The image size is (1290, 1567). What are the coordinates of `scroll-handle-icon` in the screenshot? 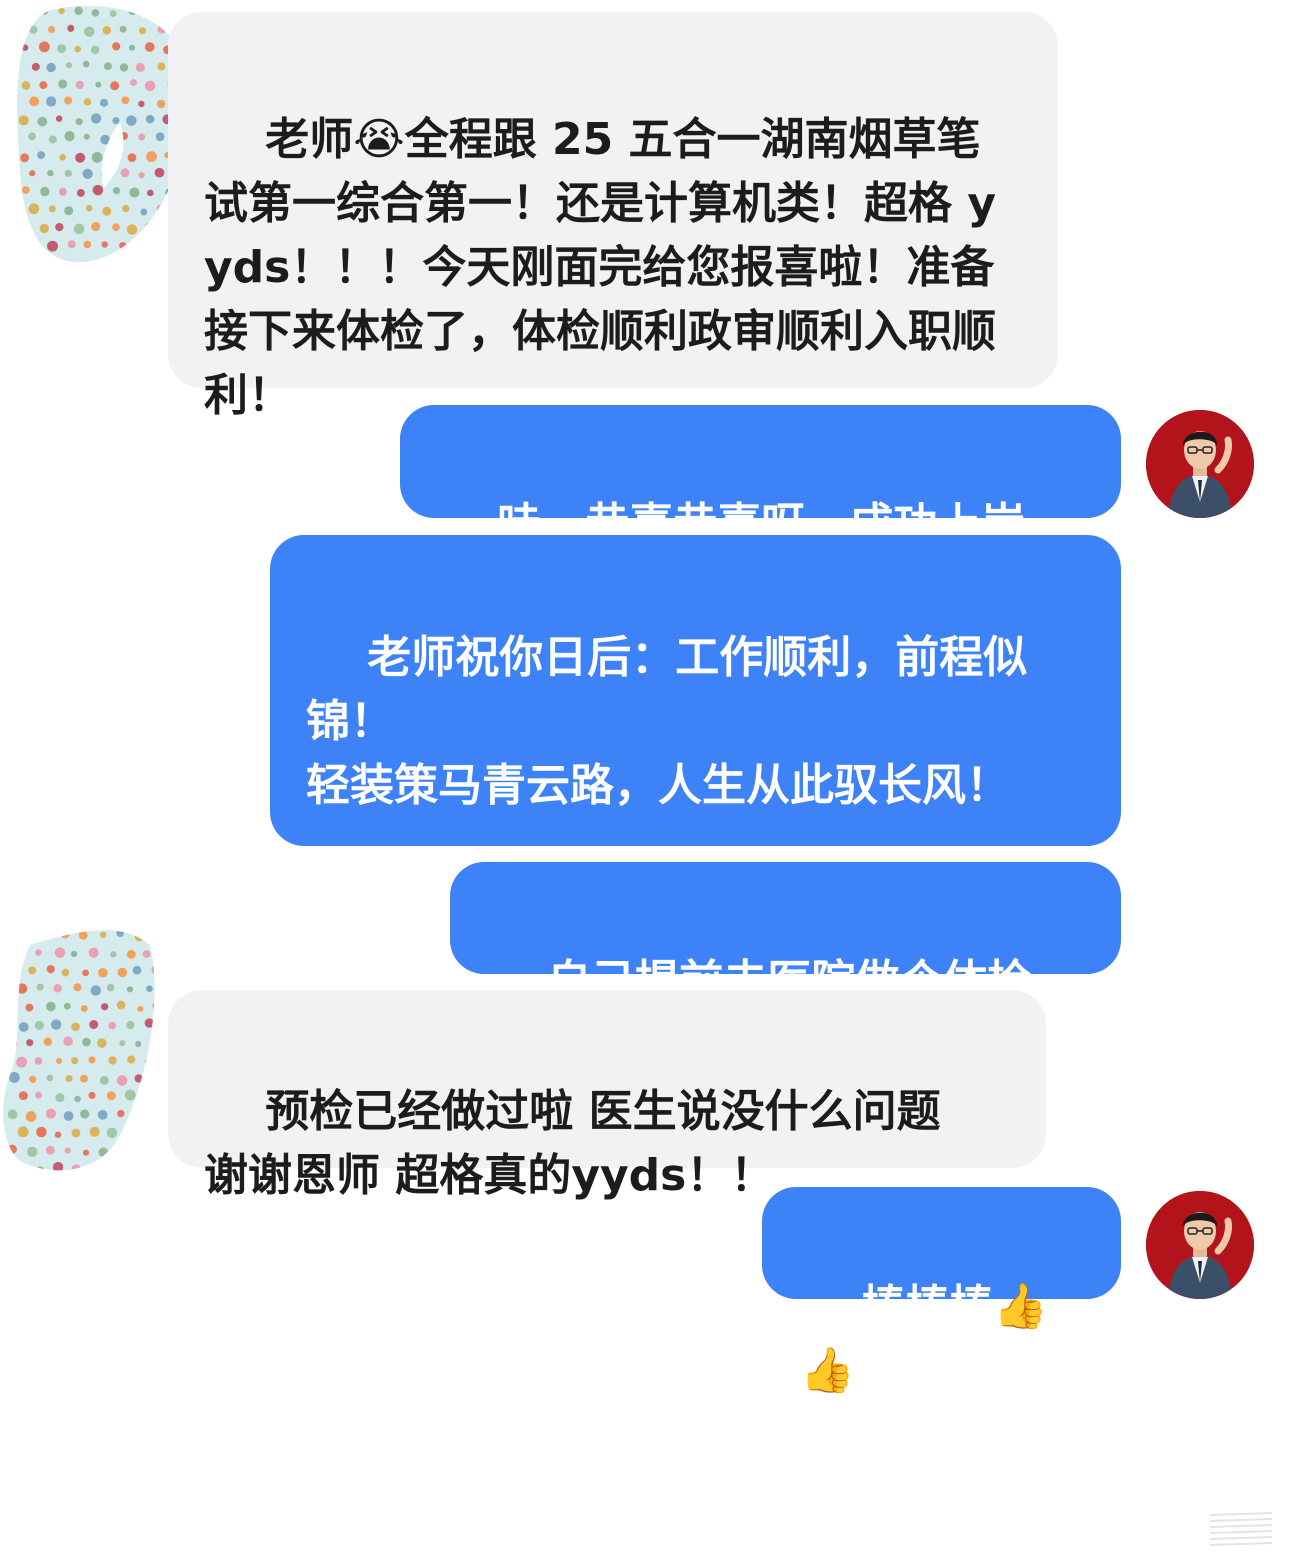 It's located at (1241, 1531).